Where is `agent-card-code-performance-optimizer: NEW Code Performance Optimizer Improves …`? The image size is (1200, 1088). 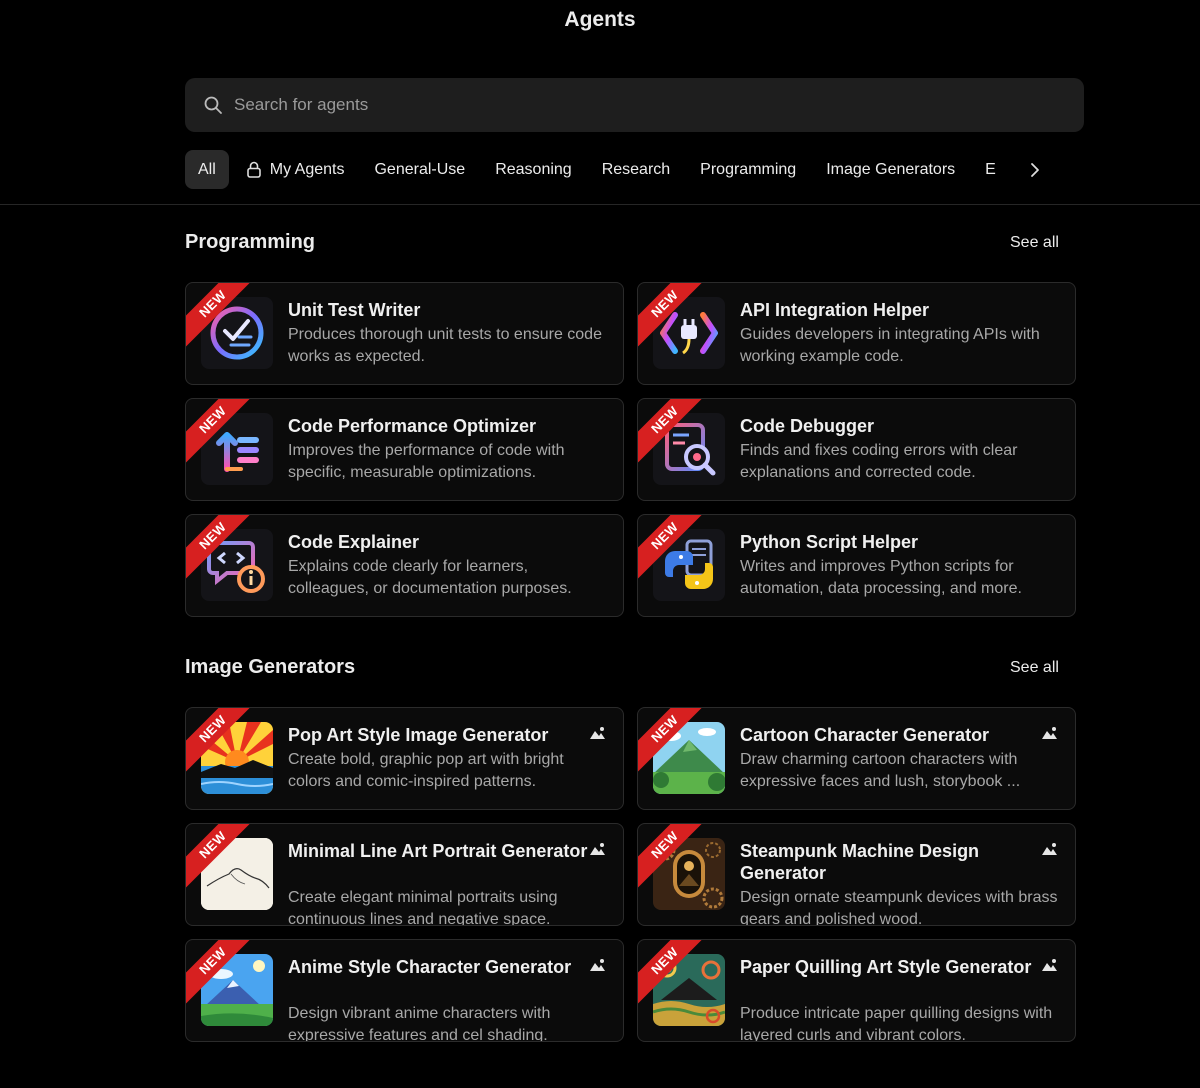
agent-card-code-performance-optimizer: NEW Code Performance Optimizer Improves … is located at coordinates (404, 449).